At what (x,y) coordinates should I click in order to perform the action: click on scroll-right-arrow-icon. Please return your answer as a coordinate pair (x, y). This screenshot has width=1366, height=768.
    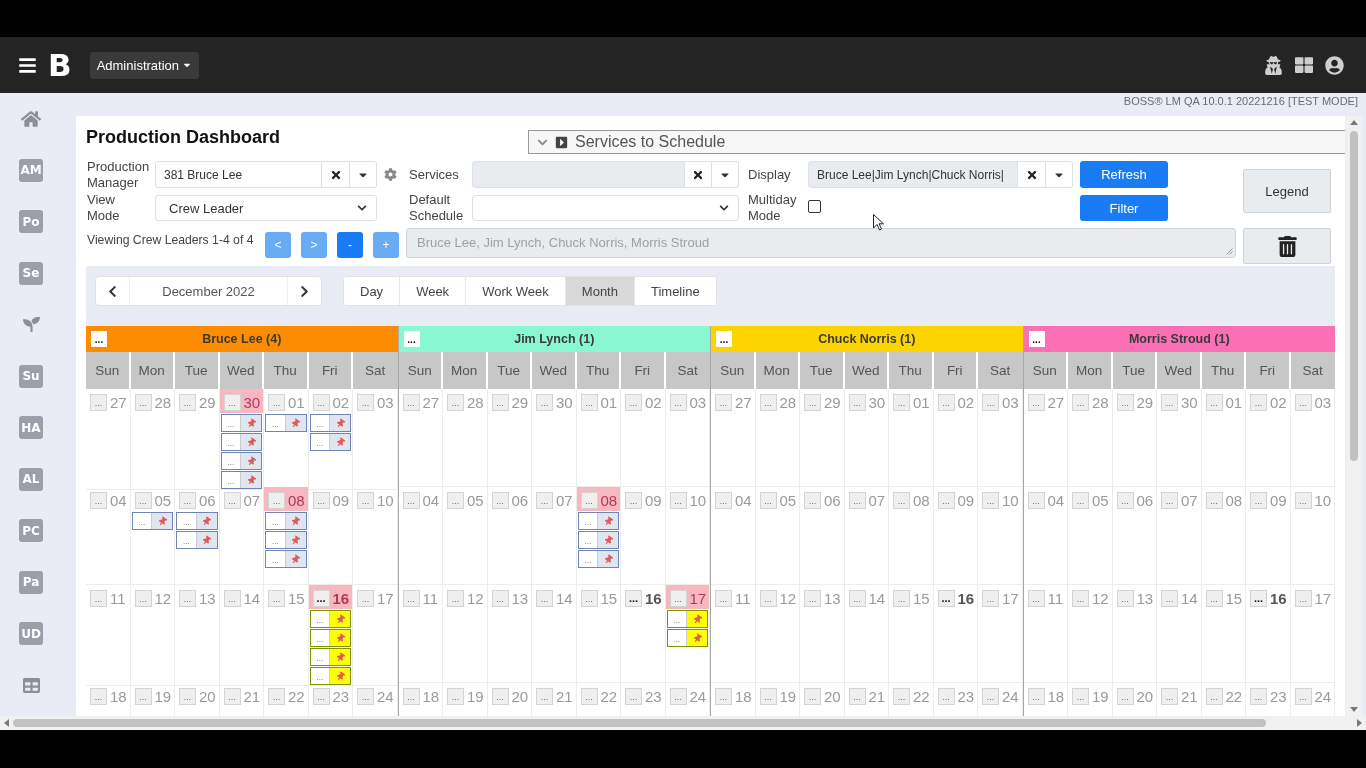
    Looking at the image, I should click on (1359, 723).